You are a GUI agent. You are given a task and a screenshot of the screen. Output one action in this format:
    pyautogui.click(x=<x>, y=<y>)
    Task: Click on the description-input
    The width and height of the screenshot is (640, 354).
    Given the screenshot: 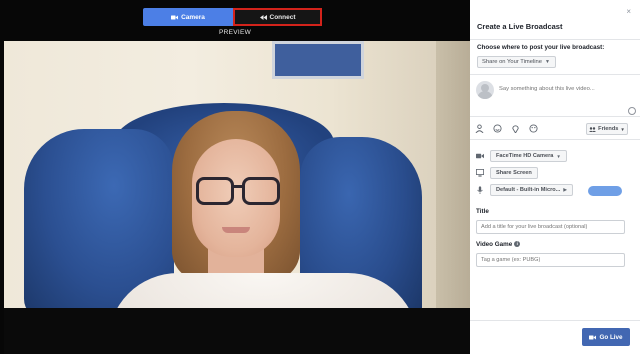 What is the action you would take?
    pyautogui.click(x=565, y=89)
    